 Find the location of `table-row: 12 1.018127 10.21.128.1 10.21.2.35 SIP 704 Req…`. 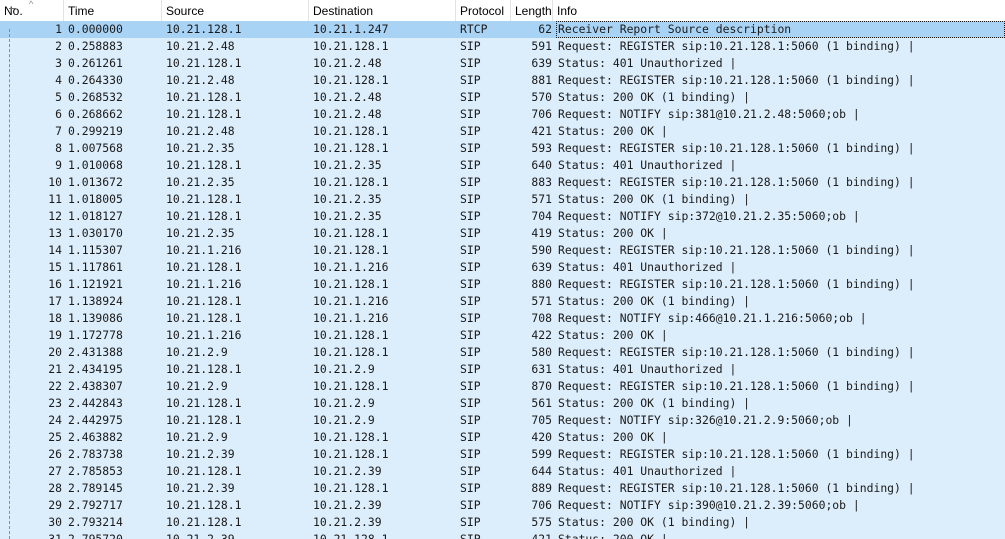

table-row: 12 1.018127 10.21.128.1 10.21.2.35 SIP 704 Req… is located at coordinates (502, 216).